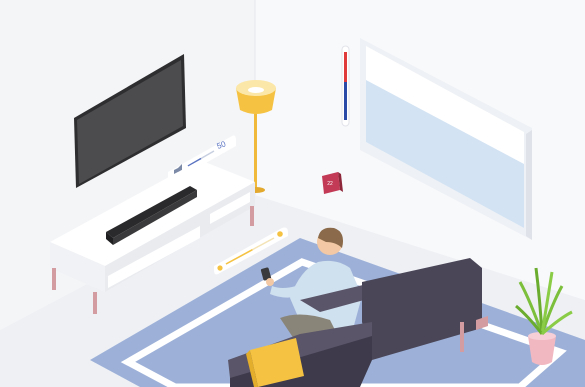 The height and width of the screenshot is (387, 585). I want to click on thermostat-value: 22, so click(330, 184).